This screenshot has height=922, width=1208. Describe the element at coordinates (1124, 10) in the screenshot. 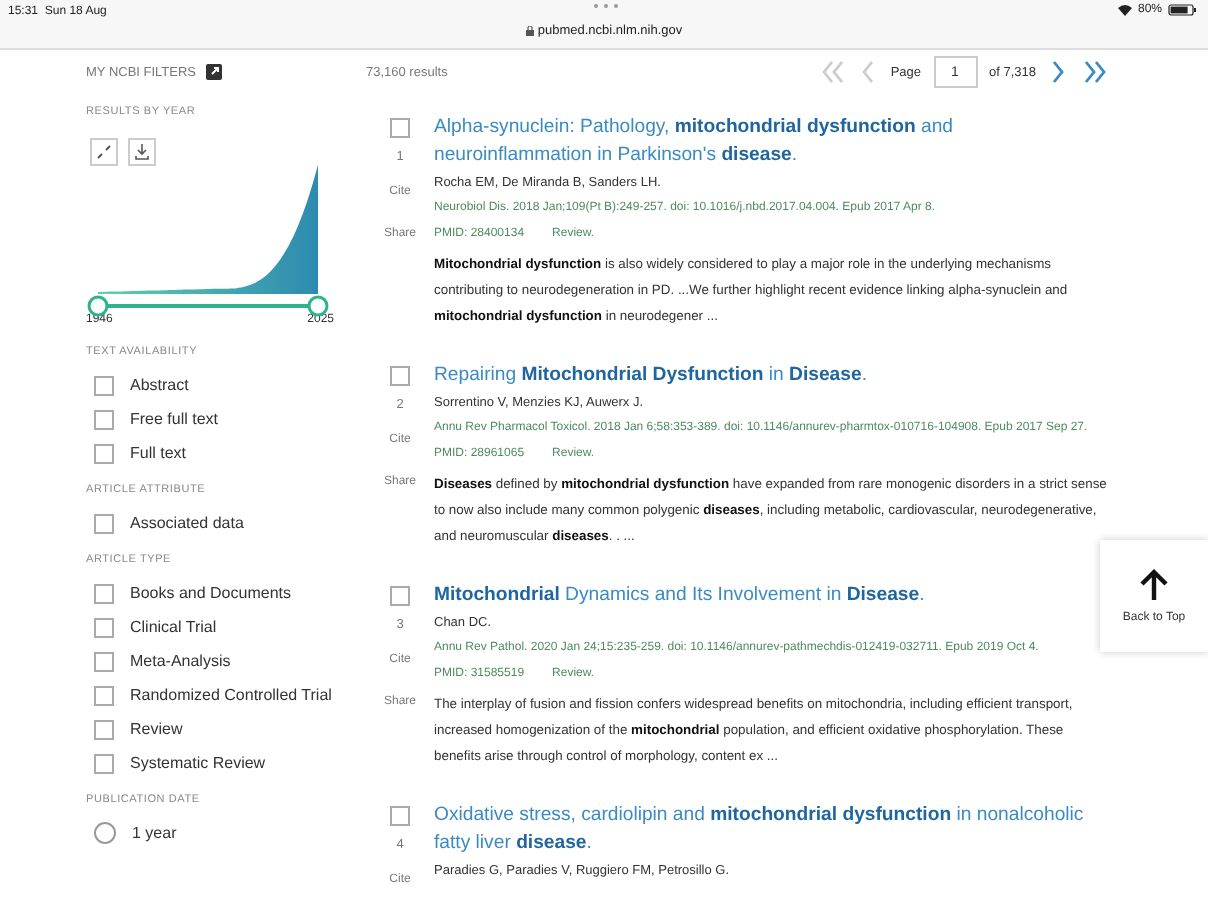

I see `wifi-icon` at that location.